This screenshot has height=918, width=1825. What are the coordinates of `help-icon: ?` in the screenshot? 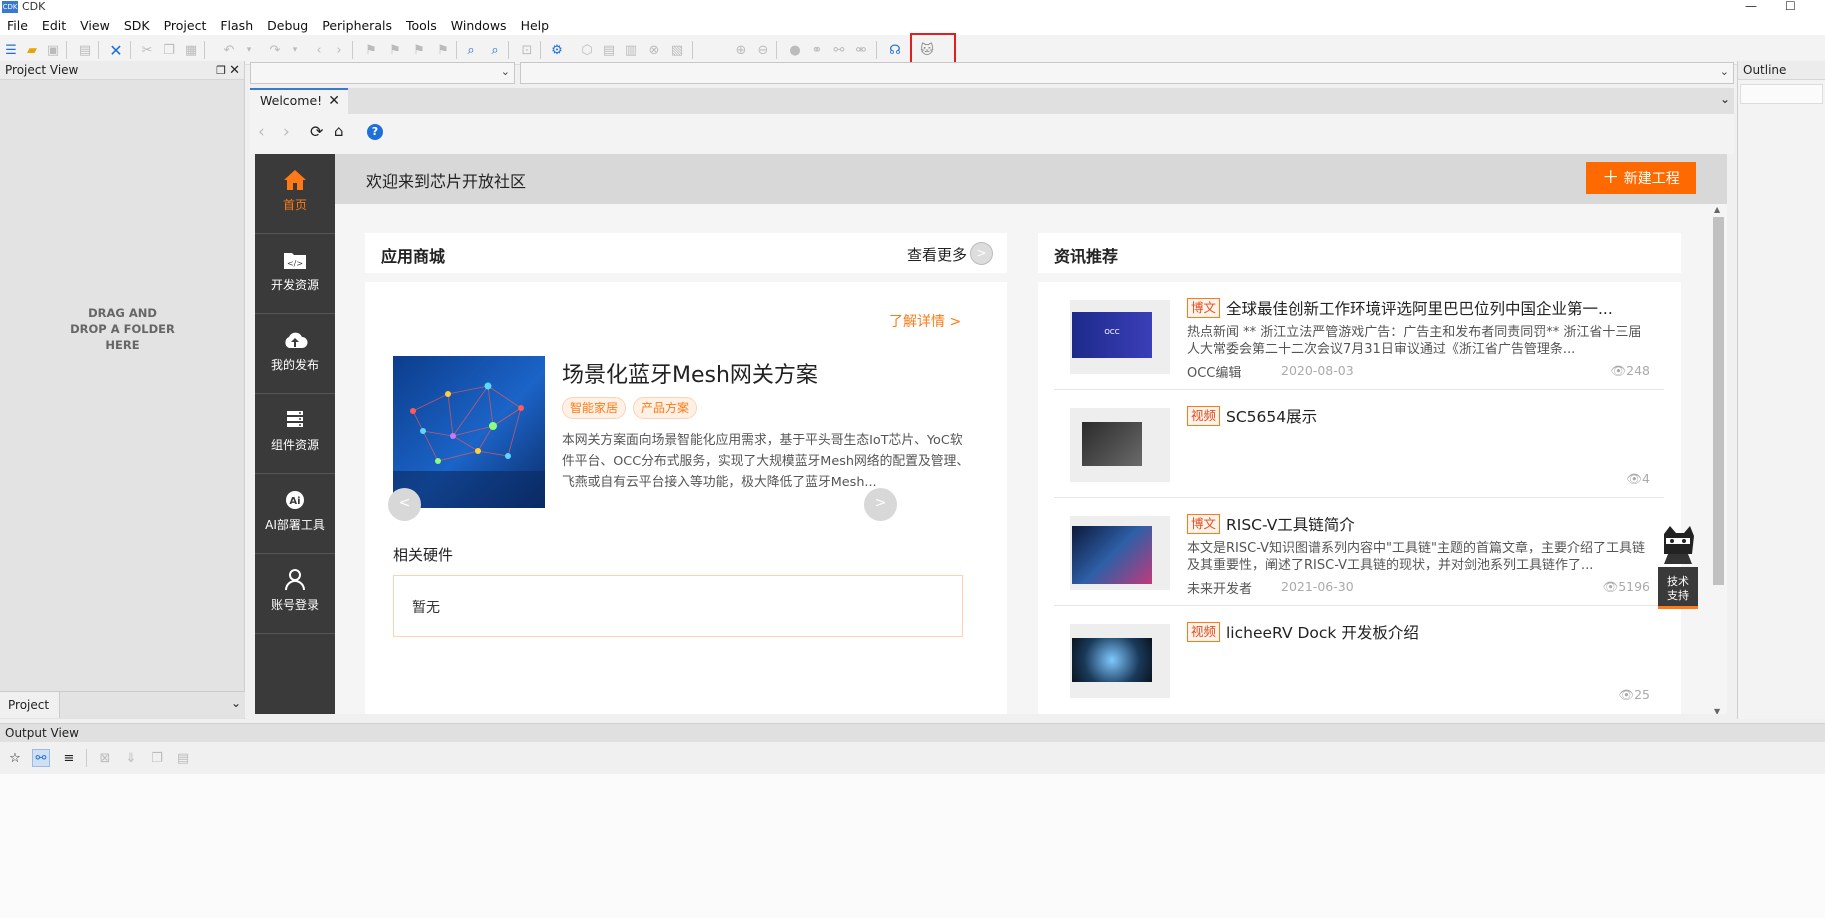 It's located at (375, 132).